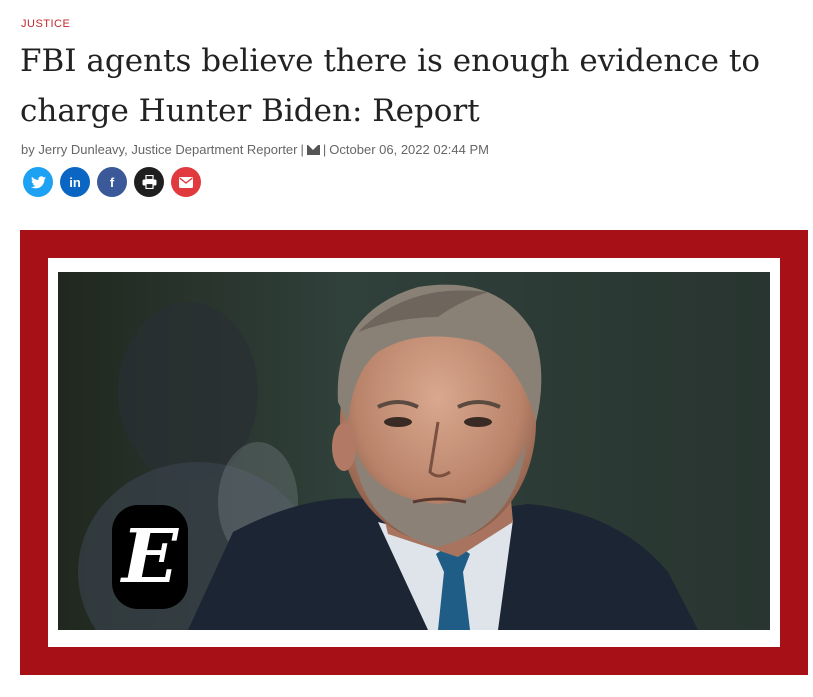  I want to click on logo-letter: E, so click(150, 557).